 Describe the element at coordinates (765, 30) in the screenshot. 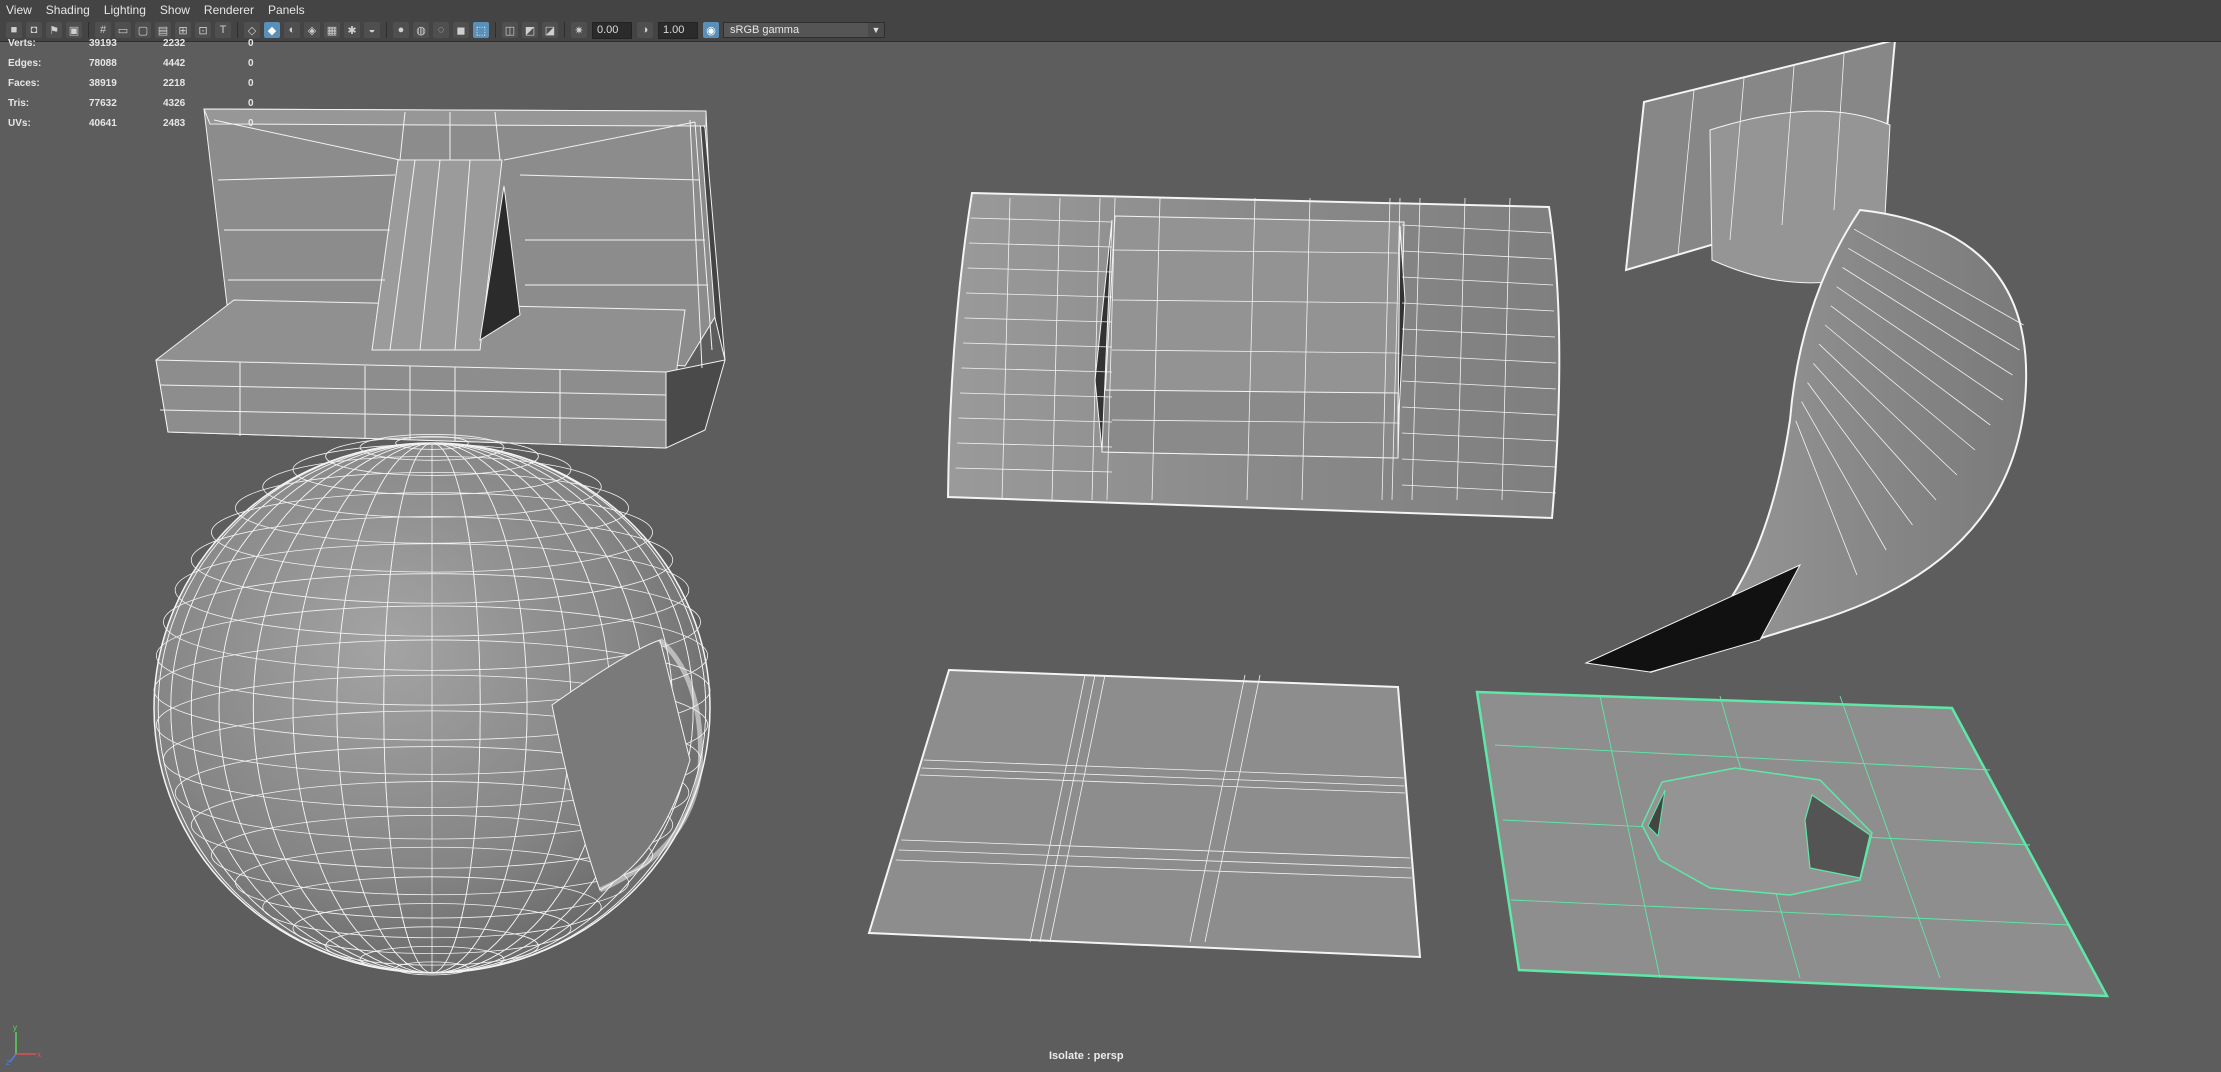

I see `color-space-value: sRGB gamma` at that location.